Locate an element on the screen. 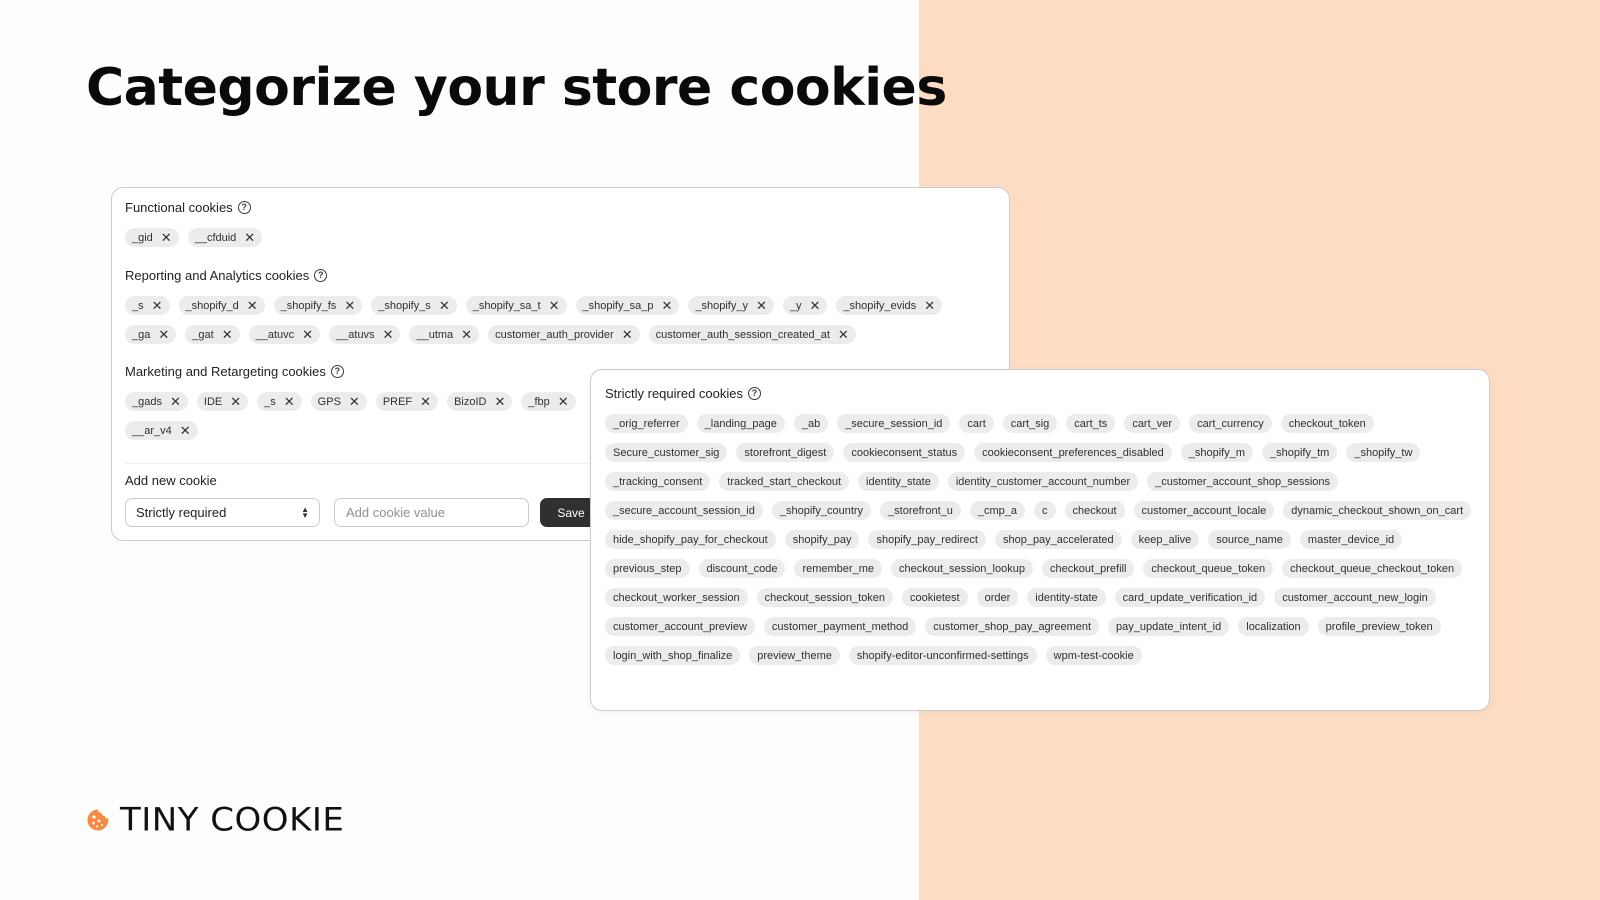 This screenshot has width=1600, height=900. cookie-tag: customer_payment_method is located at coordinates (840, 626).